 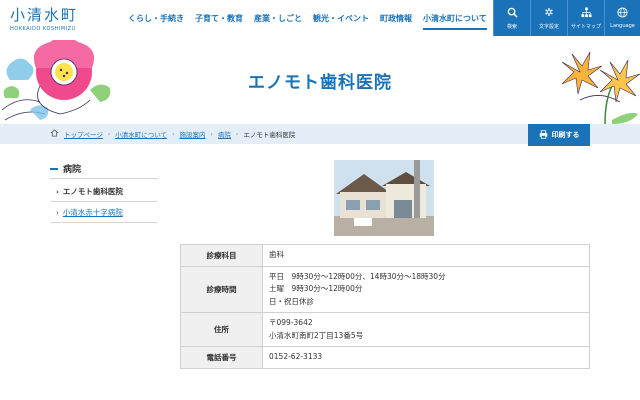 I want to click on sitemap-button: サイトマップ, so click(x=585, y=18).